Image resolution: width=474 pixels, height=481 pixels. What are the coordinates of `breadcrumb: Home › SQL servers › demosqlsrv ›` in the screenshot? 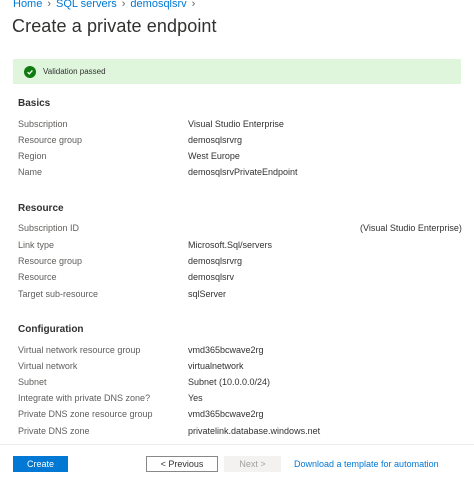 It's located at (106, 5).